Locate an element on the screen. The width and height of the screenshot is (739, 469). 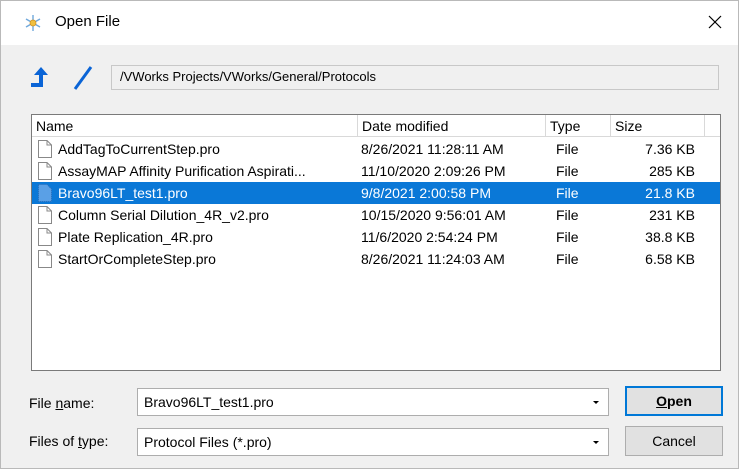
size-cell: 21.8 KB is located at coordinates (670, 193).